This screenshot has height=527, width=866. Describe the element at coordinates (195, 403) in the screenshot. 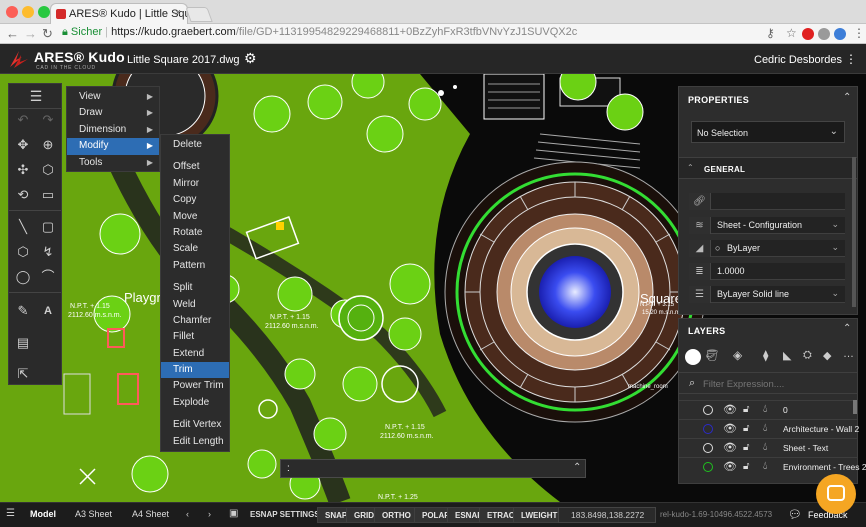

I see `menu-item-explode: Explode` at that location.